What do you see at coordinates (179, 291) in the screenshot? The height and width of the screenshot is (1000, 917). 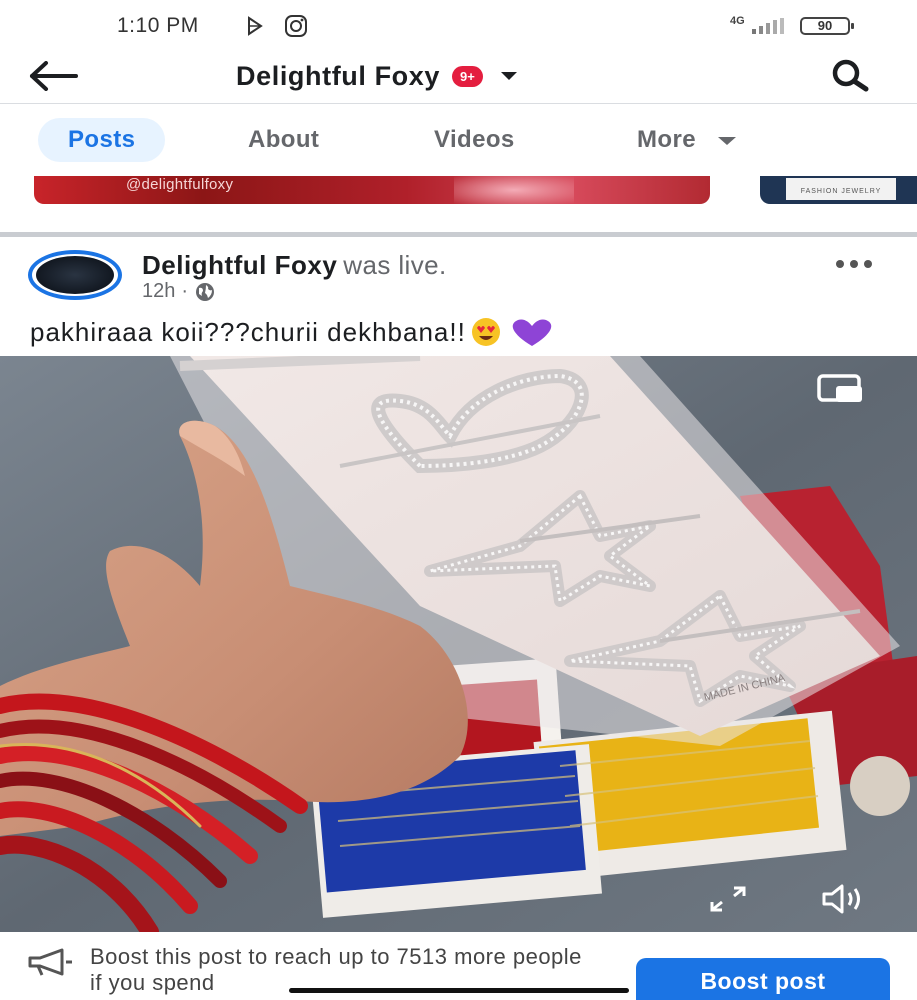 I see `post-meta: 12h ·` at bounding box center [179, 291].